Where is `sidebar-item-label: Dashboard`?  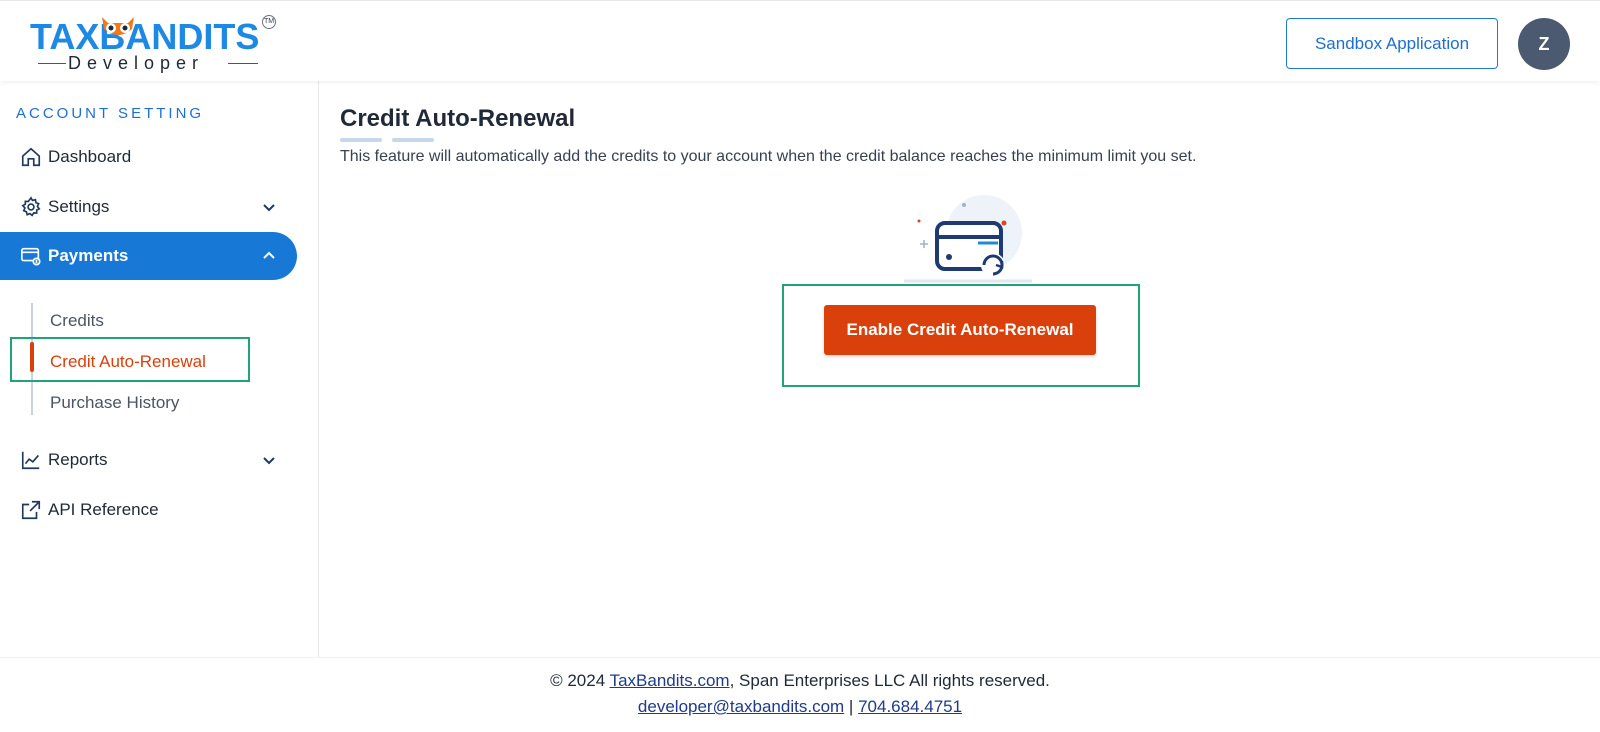 sidebar-item-label: Dashboard is located at coordinates (90, 156).